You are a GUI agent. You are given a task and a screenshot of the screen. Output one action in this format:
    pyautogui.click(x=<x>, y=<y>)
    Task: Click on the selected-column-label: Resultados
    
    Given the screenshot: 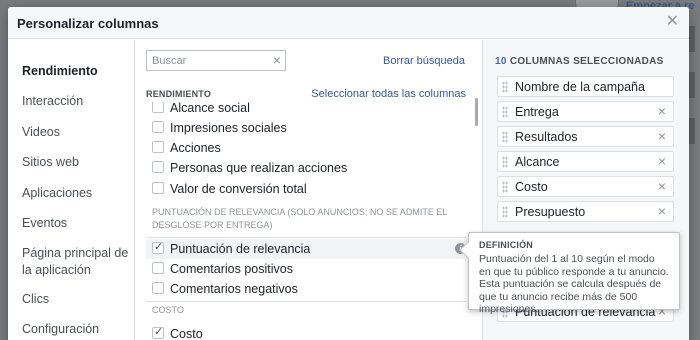 What is the action you would take?
    pyautogui.click(x=546, y=137)
    